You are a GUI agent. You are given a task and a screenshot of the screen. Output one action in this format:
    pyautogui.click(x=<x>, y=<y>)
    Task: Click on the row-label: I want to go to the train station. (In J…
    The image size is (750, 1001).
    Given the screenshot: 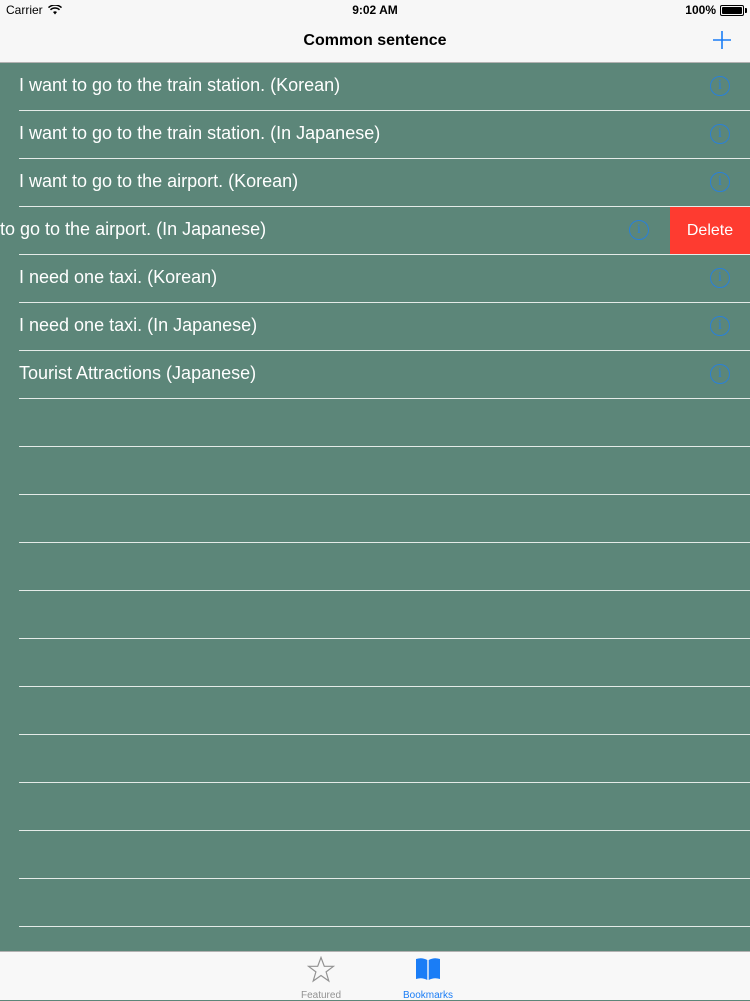 What is the action you would take?
    pyautogui.click(x=200, y=133)
    